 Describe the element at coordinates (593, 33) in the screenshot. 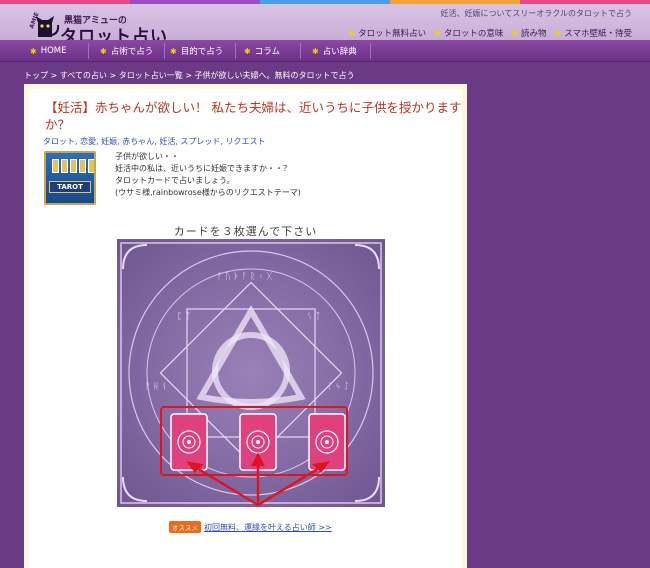

I see `header-nav-wallpaper: ✱ スマホ壁紙・待受` at that location.